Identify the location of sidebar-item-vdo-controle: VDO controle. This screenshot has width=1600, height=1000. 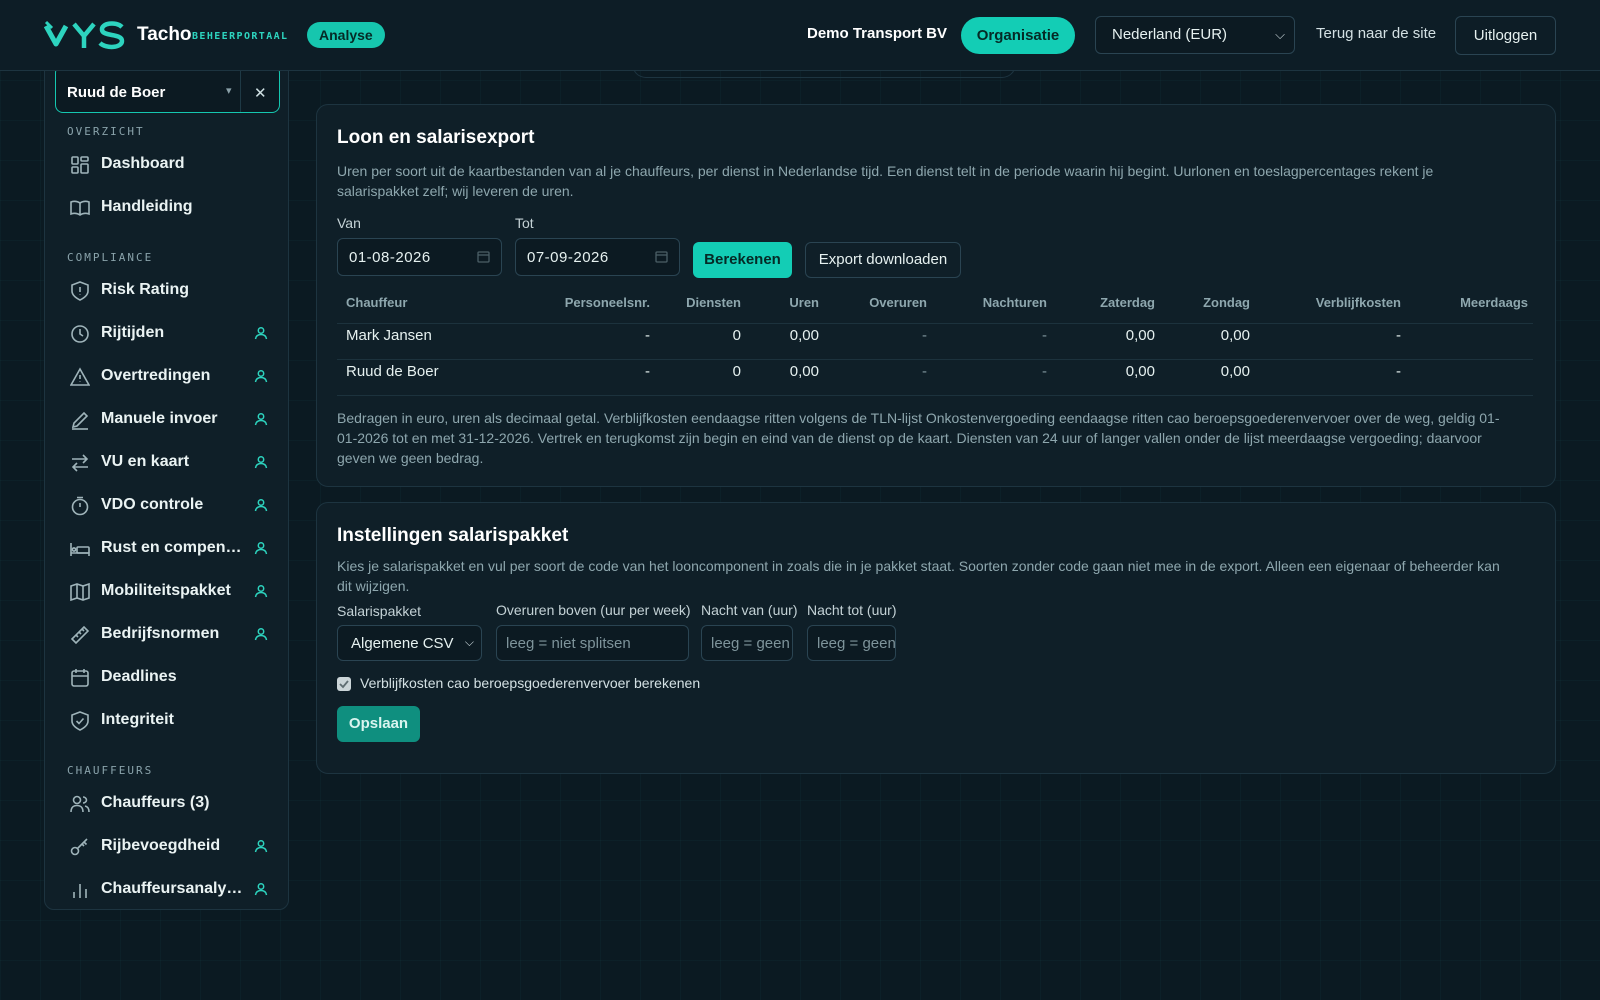
(166, 505).